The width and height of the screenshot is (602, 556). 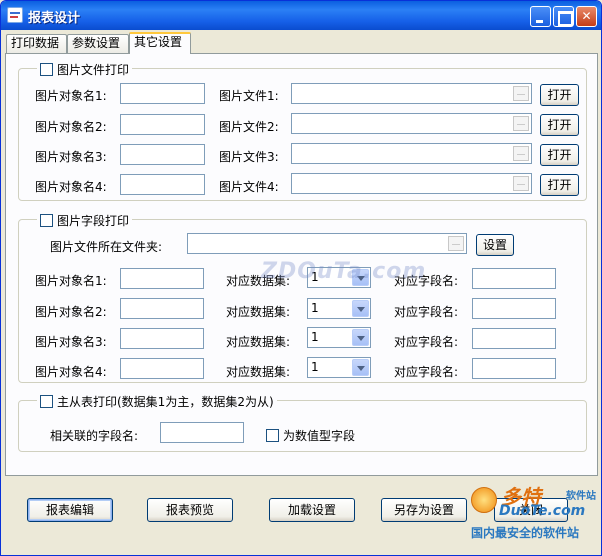 I want to click on folder-input, so click(x=327, y=243).